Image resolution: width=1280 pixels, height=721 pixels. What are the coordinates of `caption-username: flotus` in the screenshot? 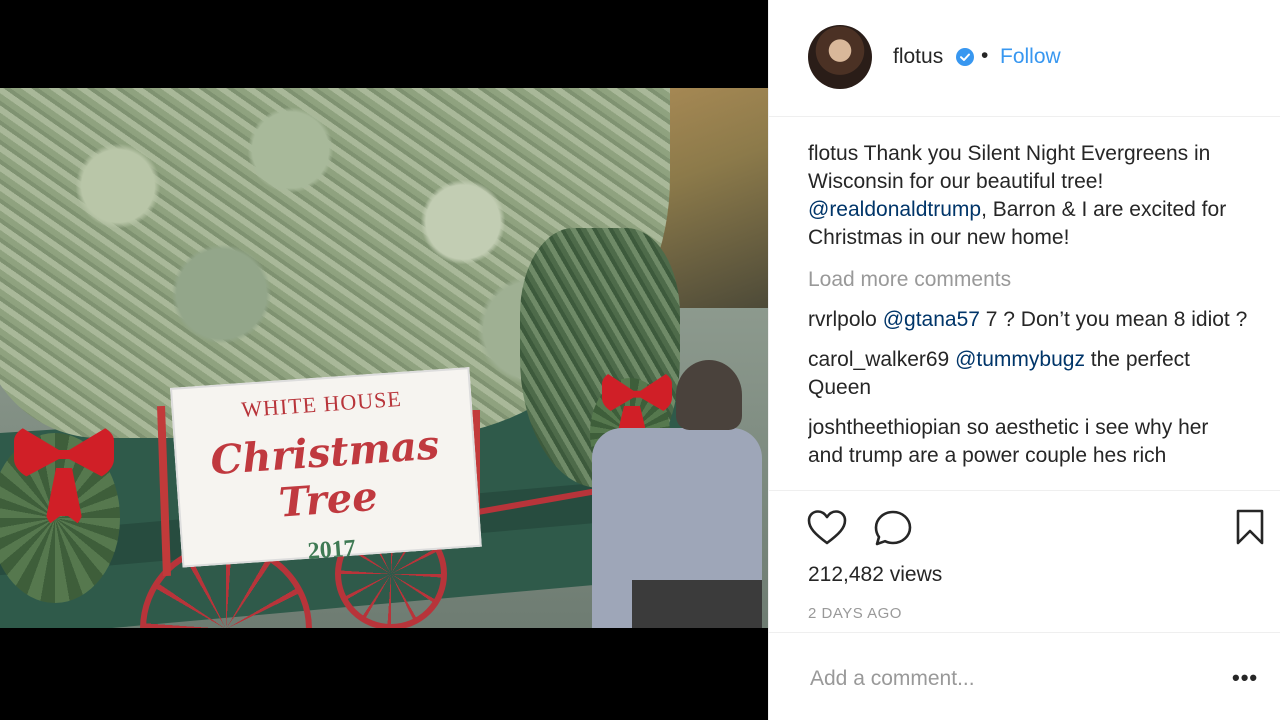 It's located at (833, 153).